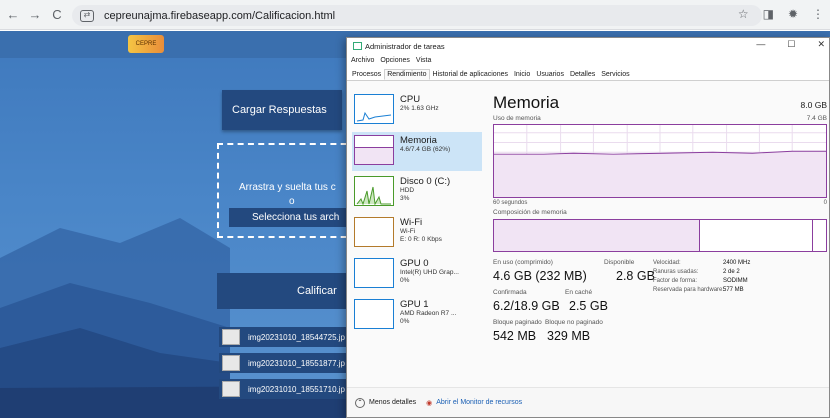  What do you see at coordinates (813, 105) in the screenshot?
I see `total-memory: 8.0 GB` at bounding box center [813, 105].